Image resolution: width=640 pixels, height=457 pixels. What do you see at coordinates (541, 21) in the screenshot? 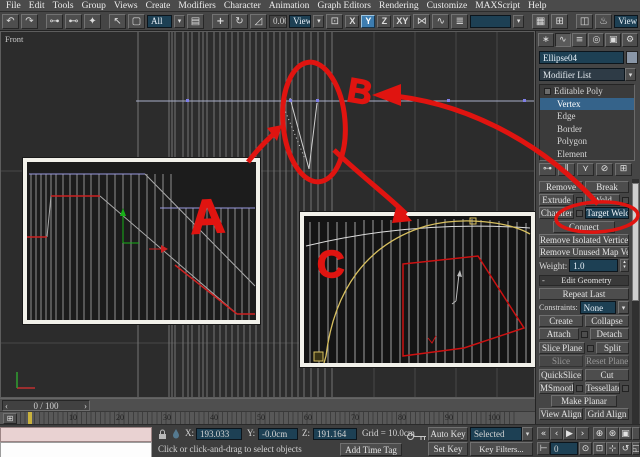
I see `material-editor-icon: ▦` at bounding box center [541, 21].